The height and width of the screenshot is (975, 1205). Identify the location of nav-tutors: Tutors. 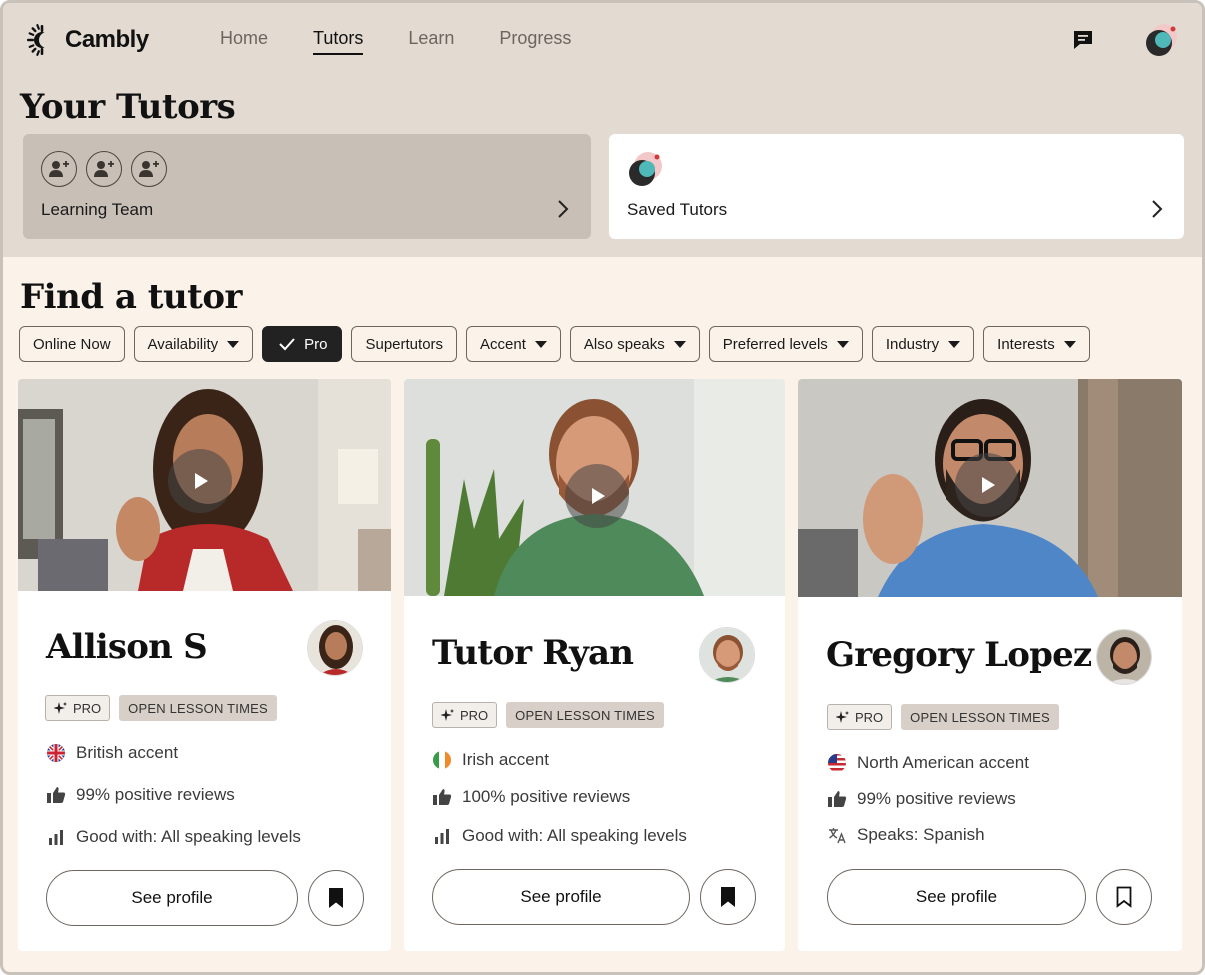
(338, 41).